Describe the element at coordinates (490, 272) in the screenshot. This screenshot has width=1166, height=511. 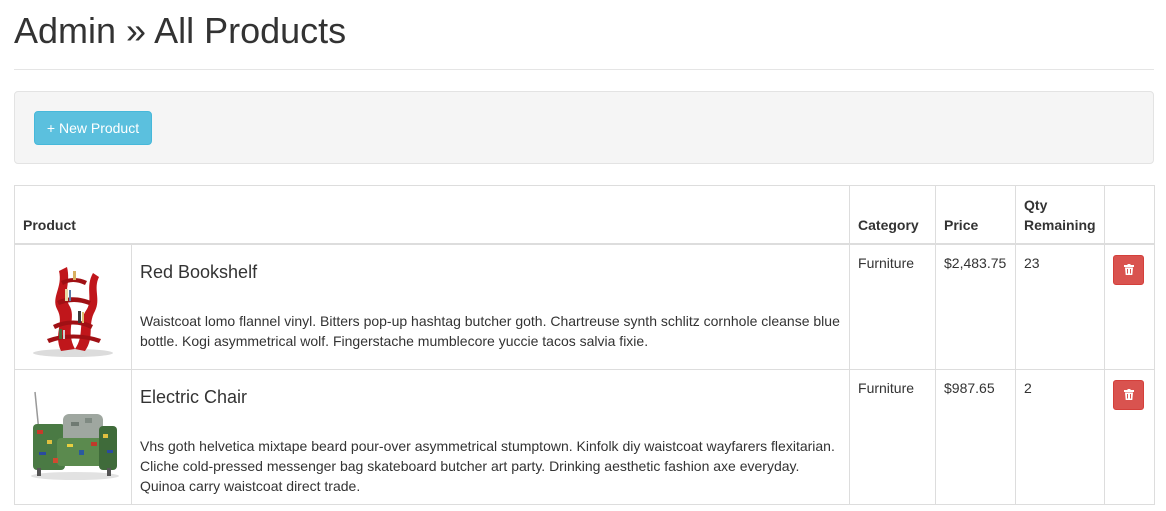
I see `product-name: Red Bookshelf` at that location.